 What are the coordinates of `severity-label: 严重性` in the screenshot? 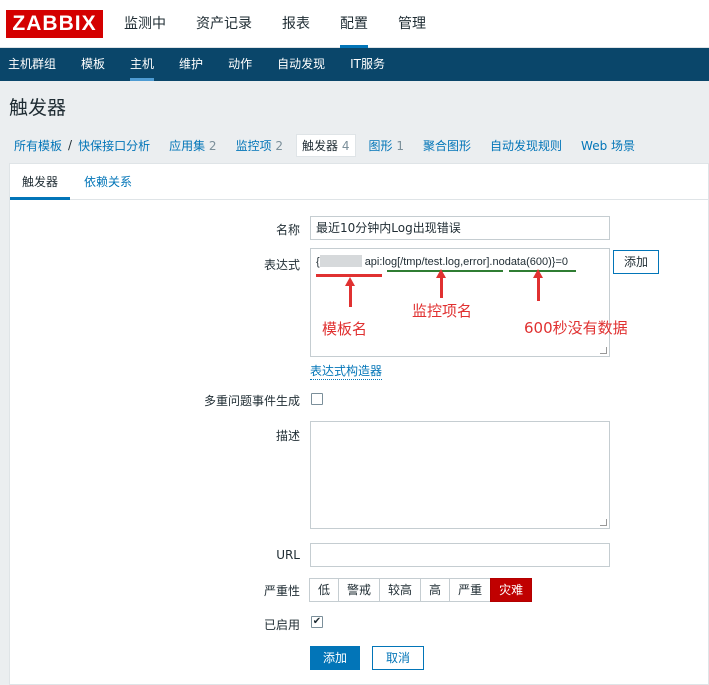 It's located at (281, 591).